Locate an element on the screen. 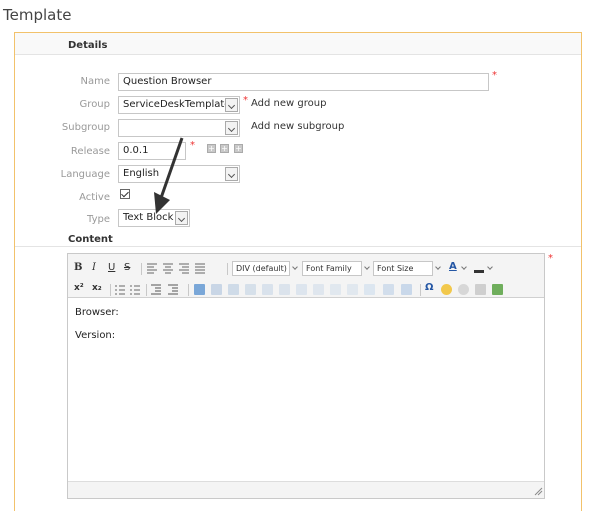 This screenshot has height=511, width=600. language-dropdown-icon is located at coordinates (231, 174).